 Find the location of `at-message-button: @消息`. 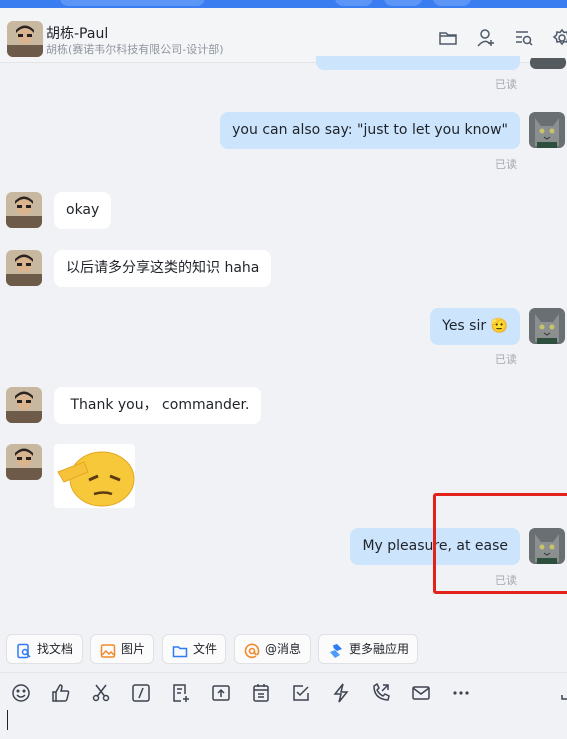

at-message-button: @消息 is located at coordinates (272, 649).